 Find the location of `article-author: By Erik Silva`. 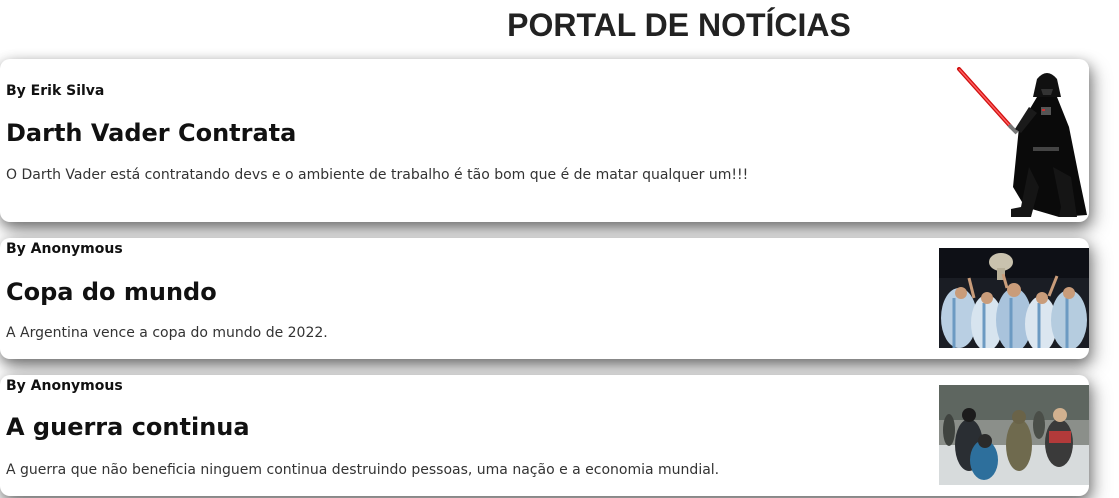

article-author: By Erik Silva is located at coordinates (55, 91).